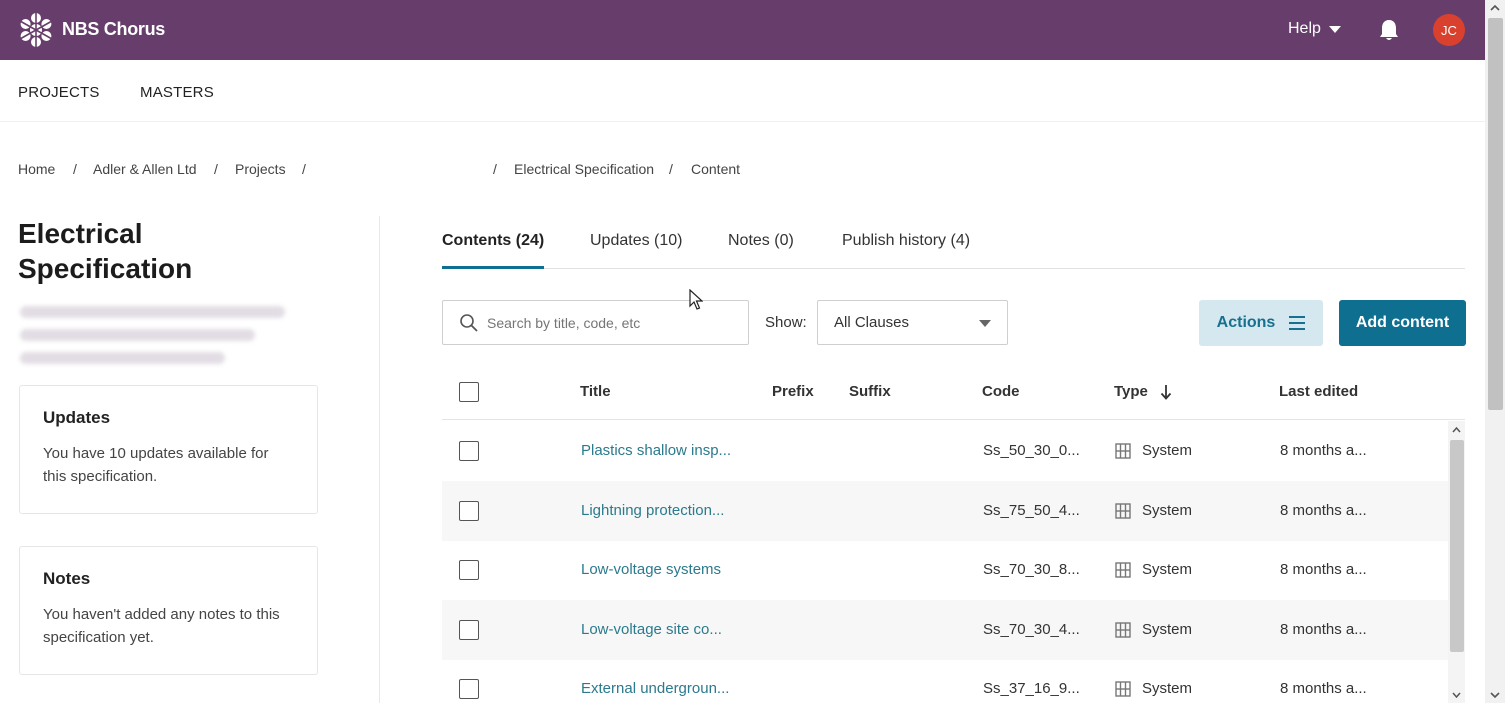 This screenshot has height=703, width=1505. Describe the element at coordinates (872, 322) in the screenshot. I see `clause-filter-value: All Clauses` at that location.